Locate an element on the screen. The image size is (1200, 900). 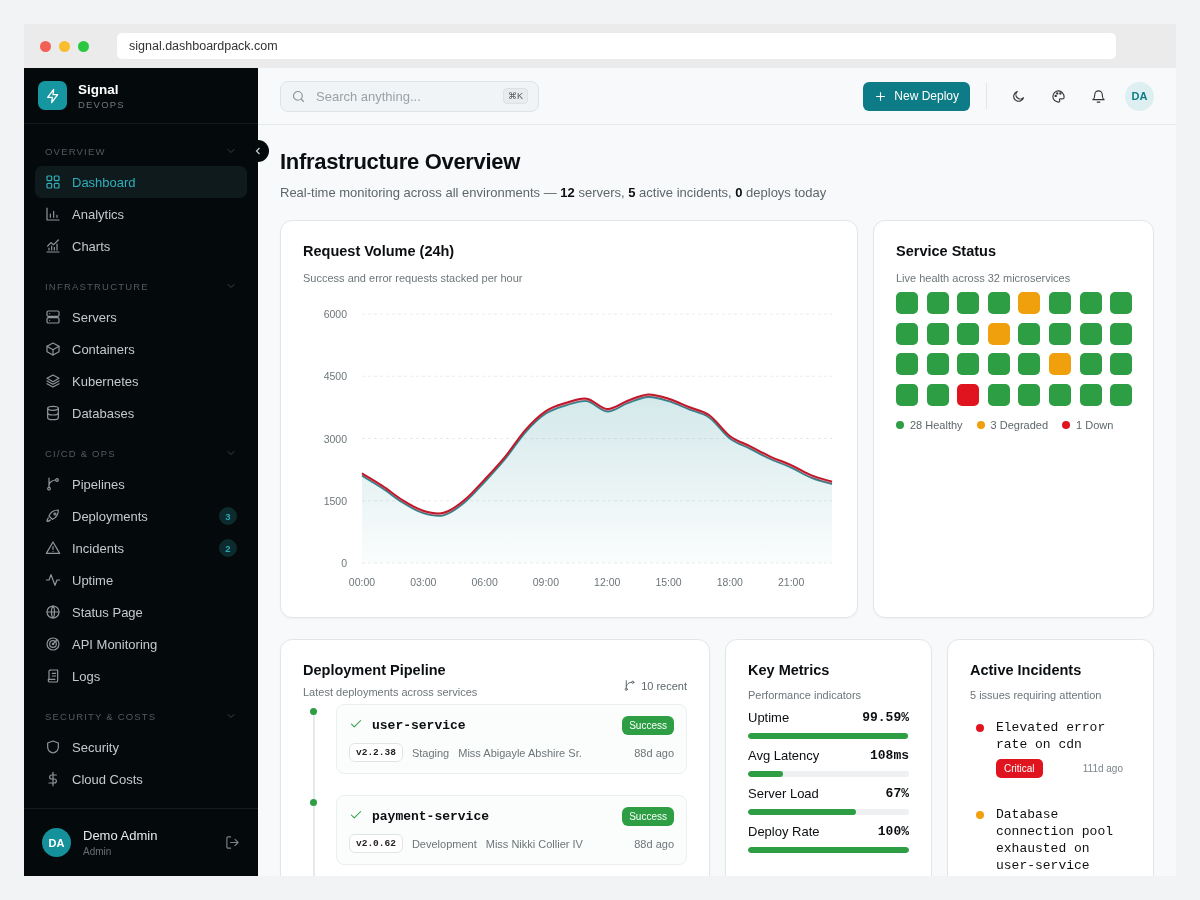
rocket-icon is located at coordinates (53, 516).